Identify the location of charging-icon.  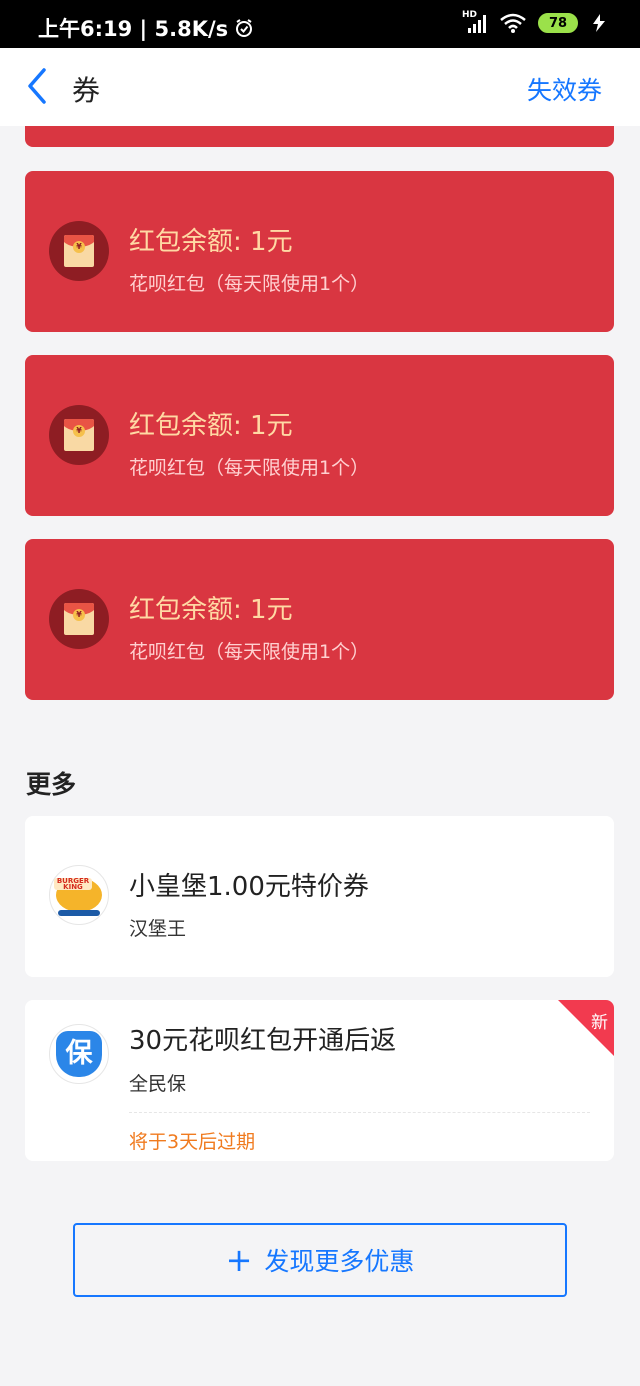
(599, 23).